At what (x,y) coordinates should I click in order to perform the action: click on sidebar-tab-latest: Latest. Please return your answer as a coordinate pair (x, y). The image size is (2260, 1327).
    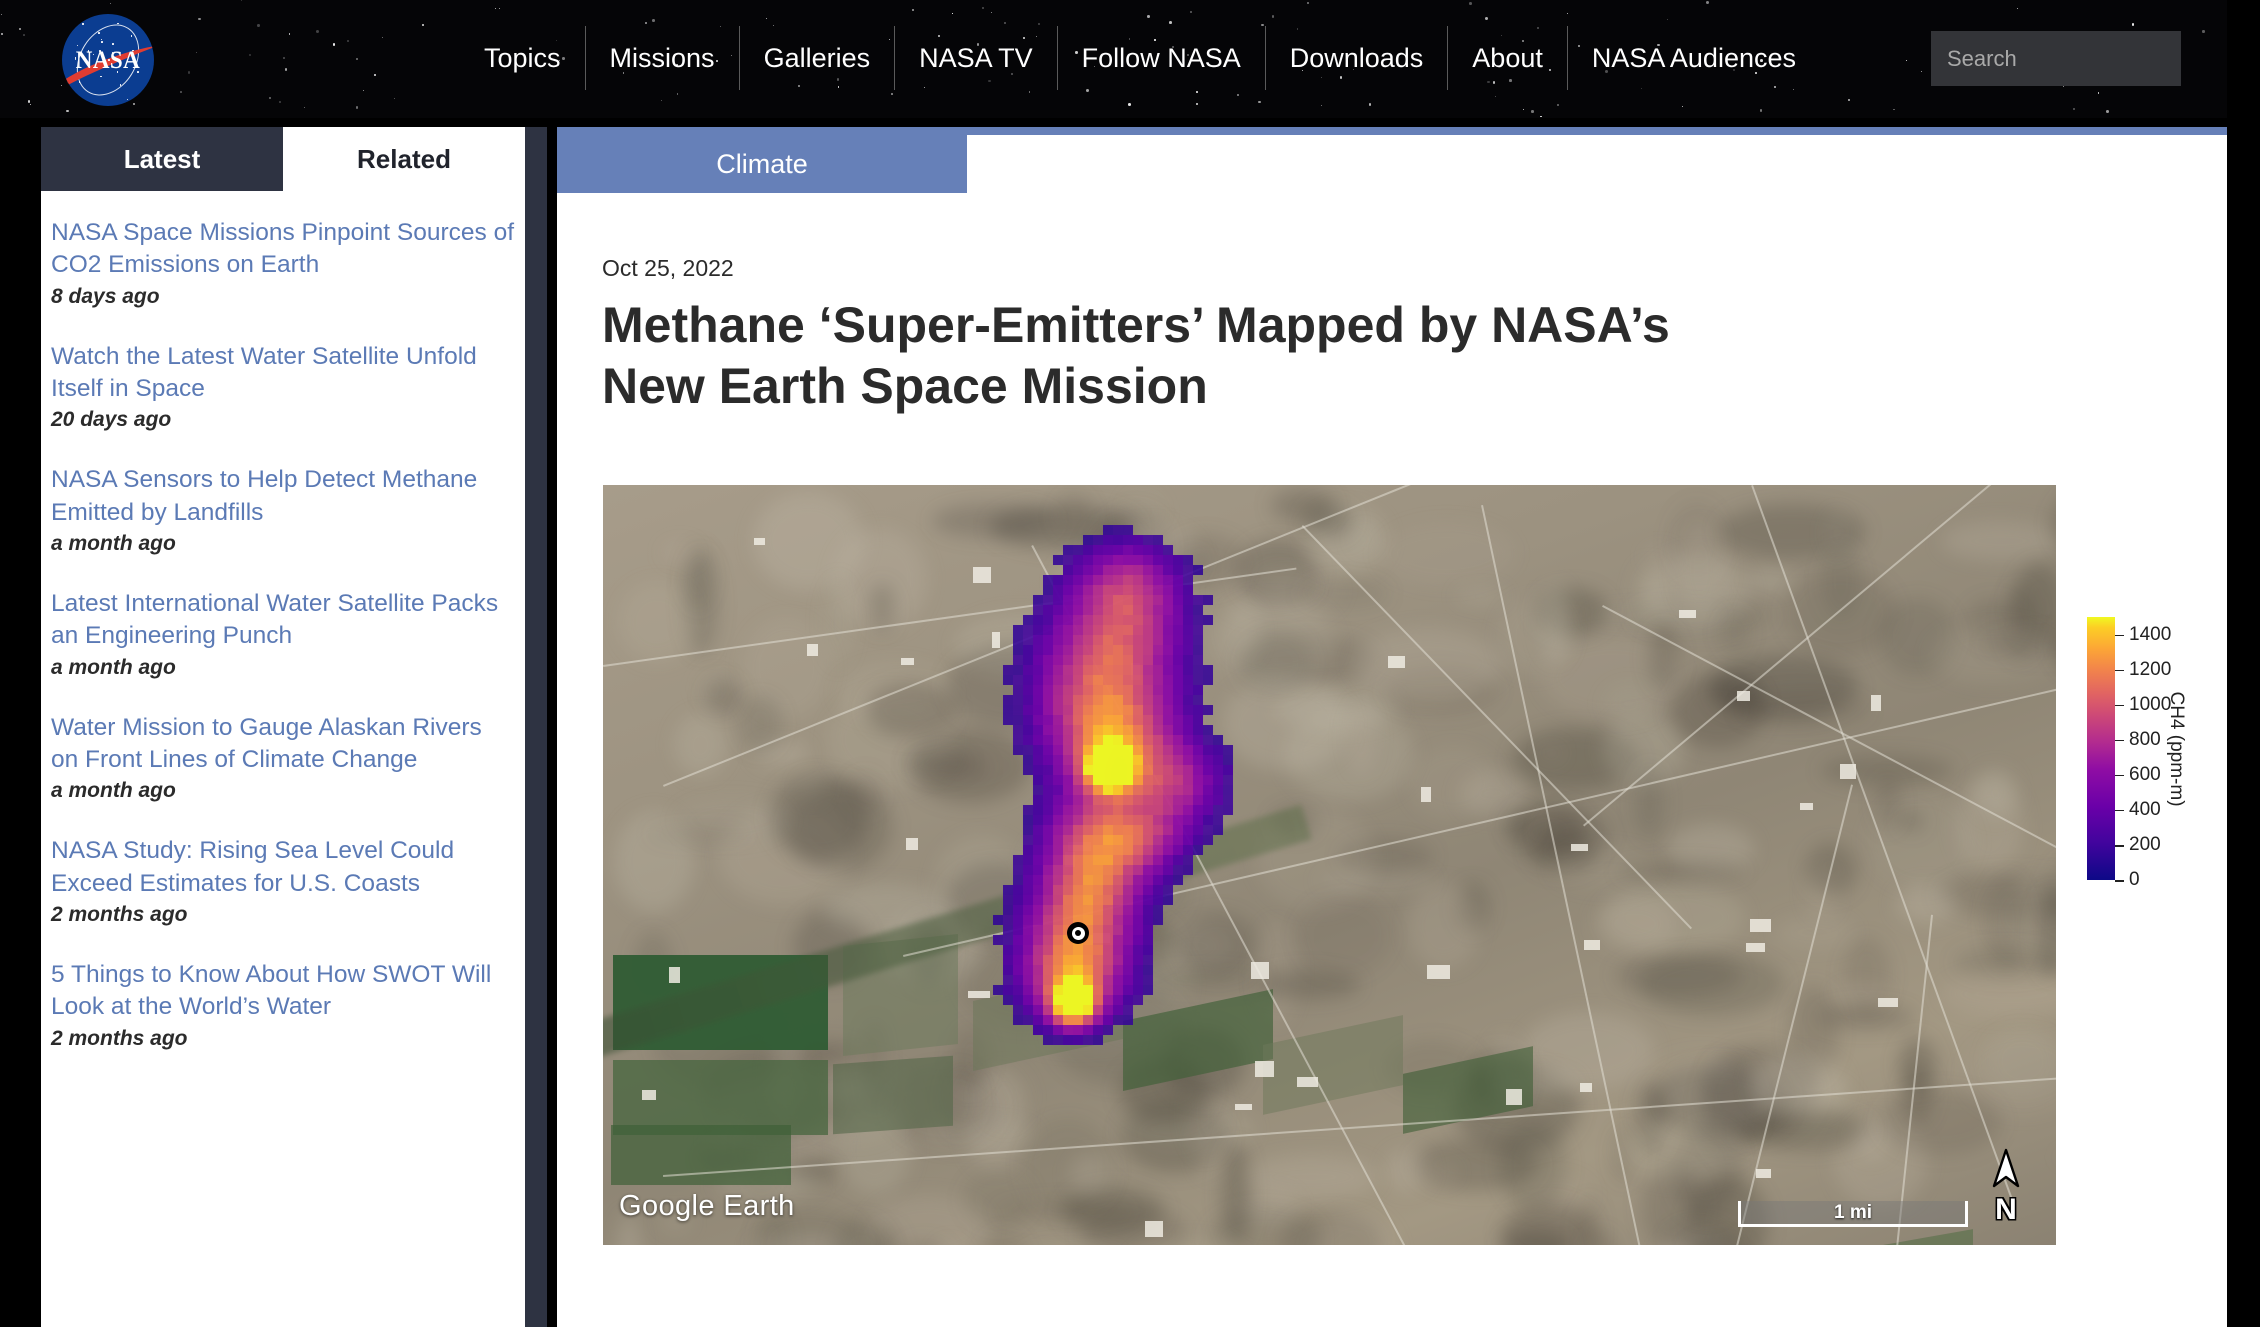
    Looking at the image, I should click on (162, 159).